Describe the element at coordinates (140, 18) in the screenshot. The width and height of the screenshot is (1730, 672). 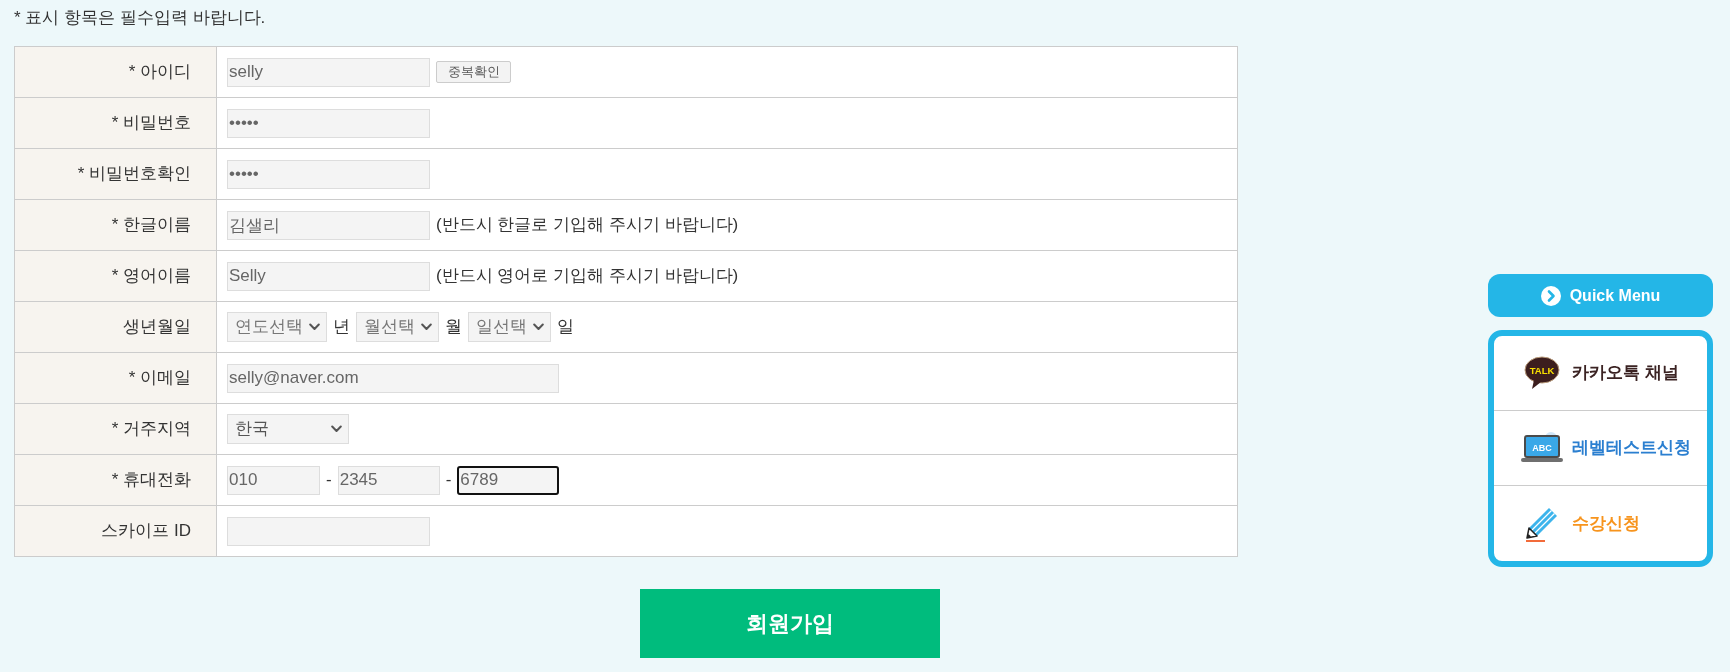
I see `required-notice: * 표시 항목은 필수입력 바랍니다.` at that location.